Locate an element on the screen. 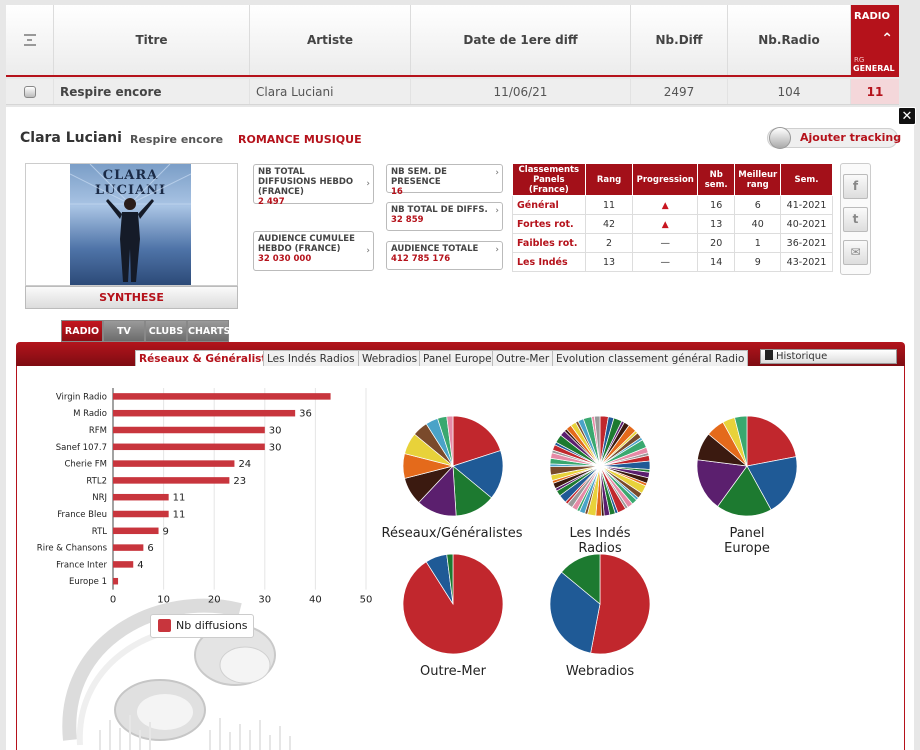 This screenshot has width=920, height=750. tab-charts: CHARTS is located at coordinates (209, 331).